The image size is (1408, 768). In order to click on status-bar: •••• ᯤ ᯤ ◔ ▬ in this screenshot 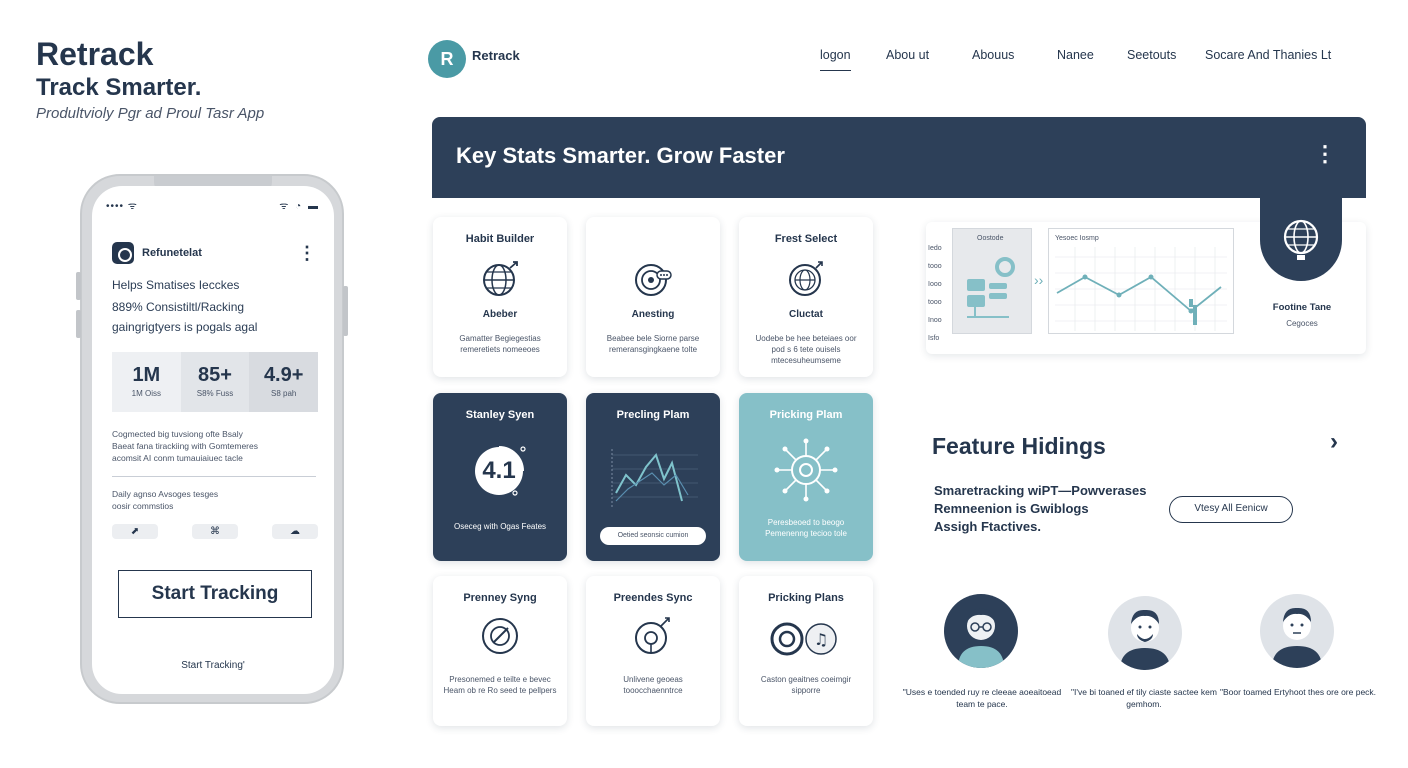, I will do `click(213, 205)`.